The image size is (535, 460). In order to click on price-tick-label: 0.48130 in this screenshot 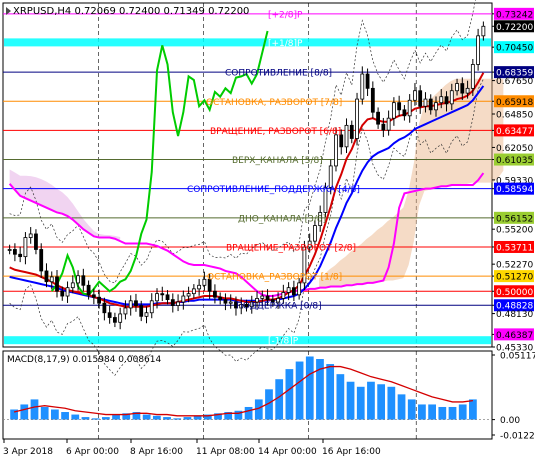, I will do `click(514, 315)`.